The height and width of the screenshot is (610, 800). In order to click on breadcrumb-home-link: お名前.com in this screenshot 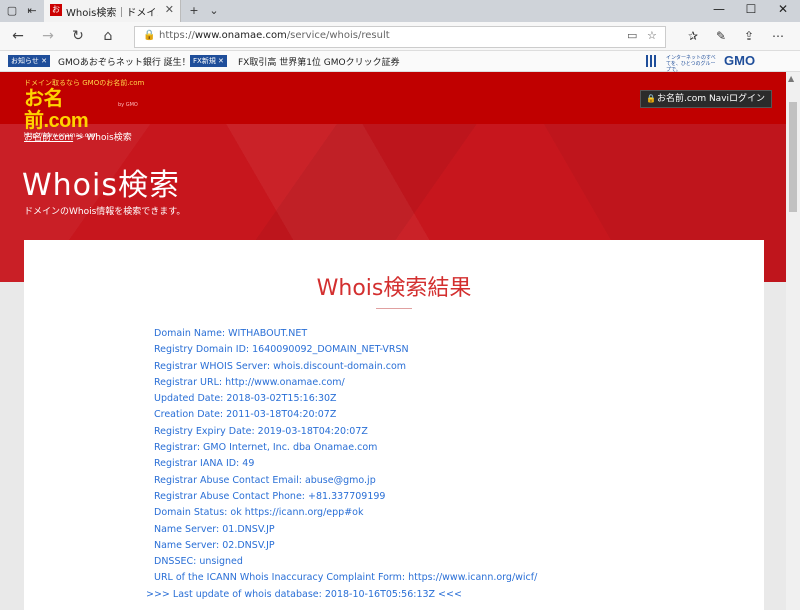, I will do `click(48, 138)`.